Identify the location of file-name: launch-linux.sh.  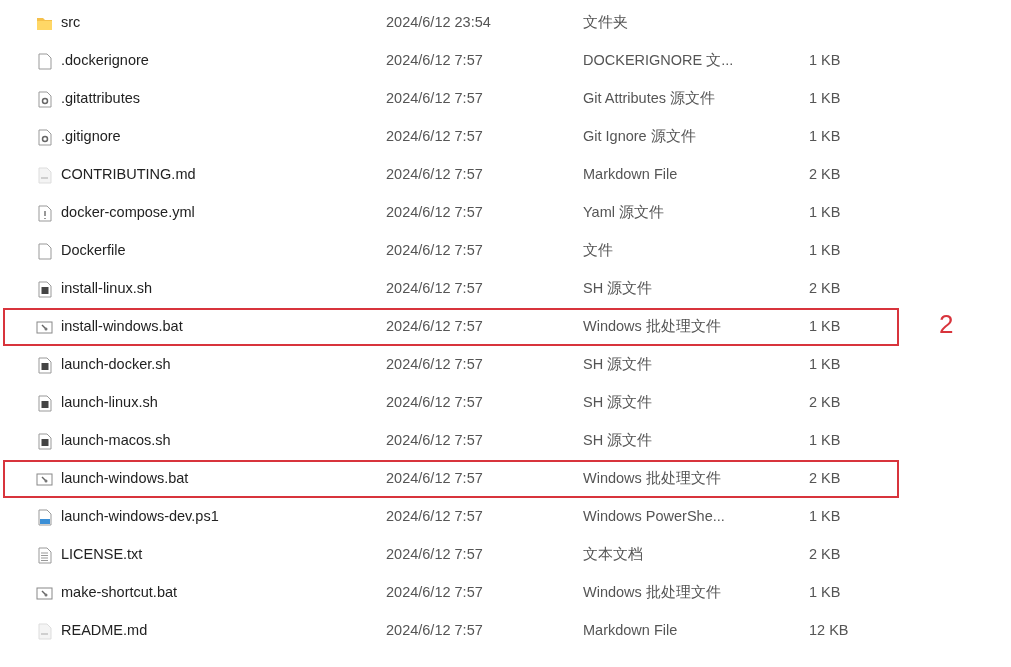
(110, 403).